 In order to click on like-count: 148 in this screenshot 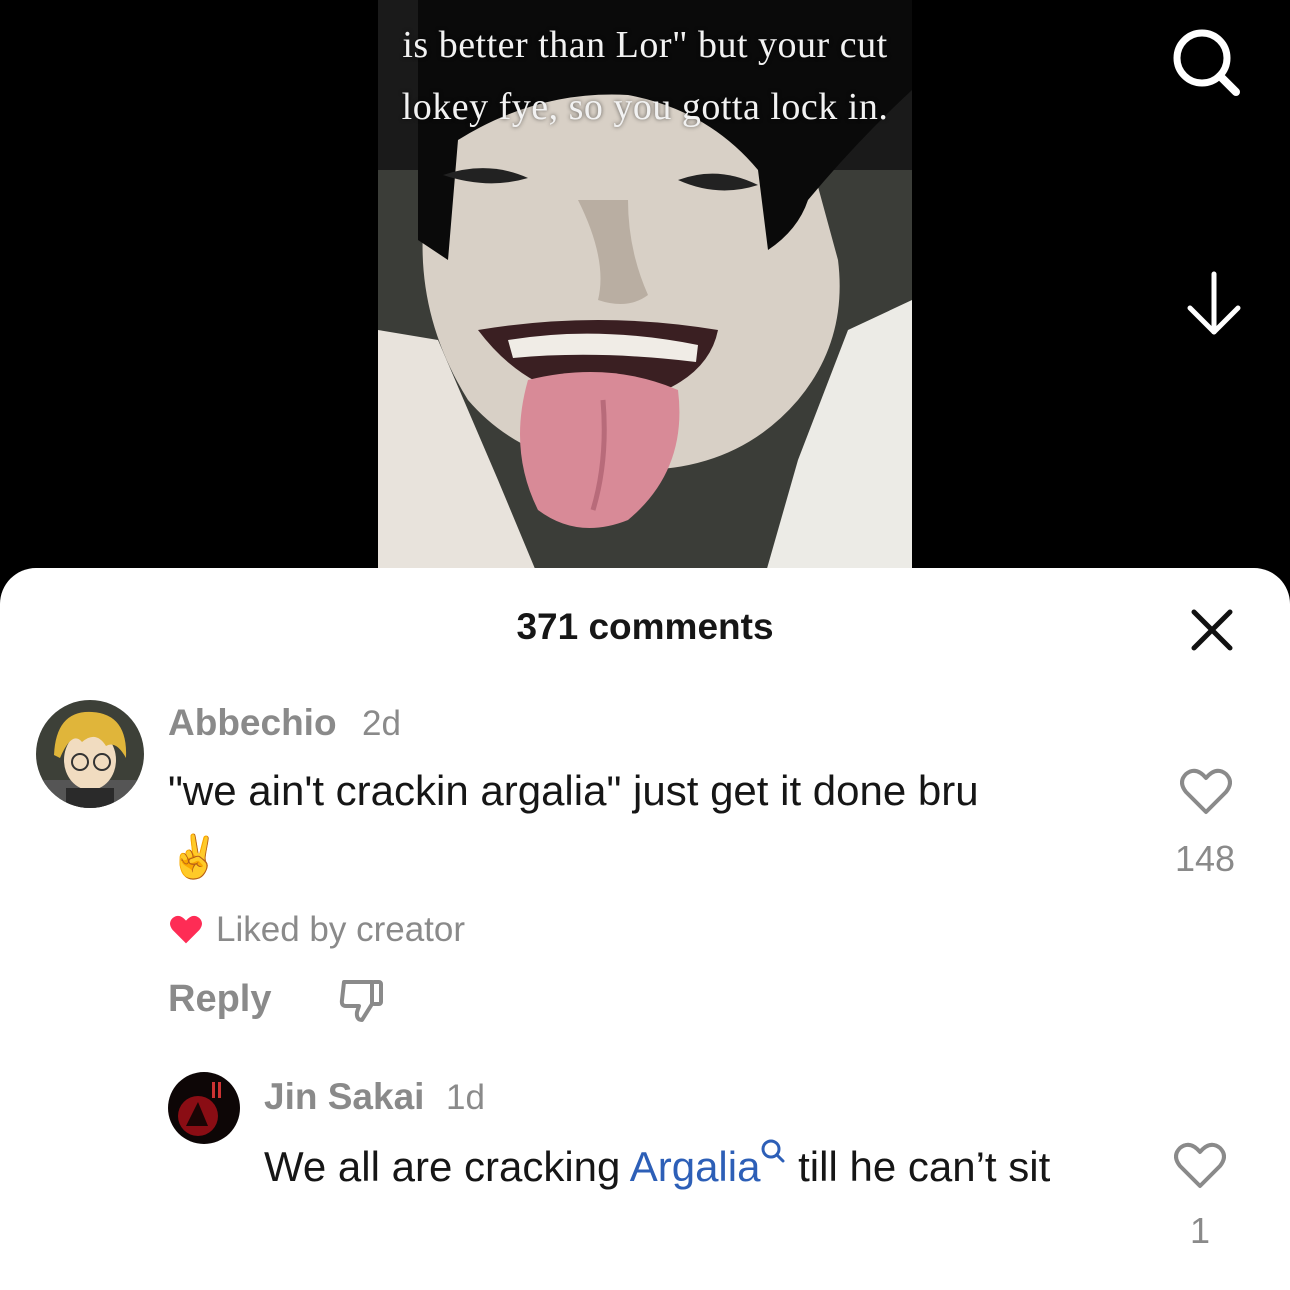, I will do `click(1205, 858)`.